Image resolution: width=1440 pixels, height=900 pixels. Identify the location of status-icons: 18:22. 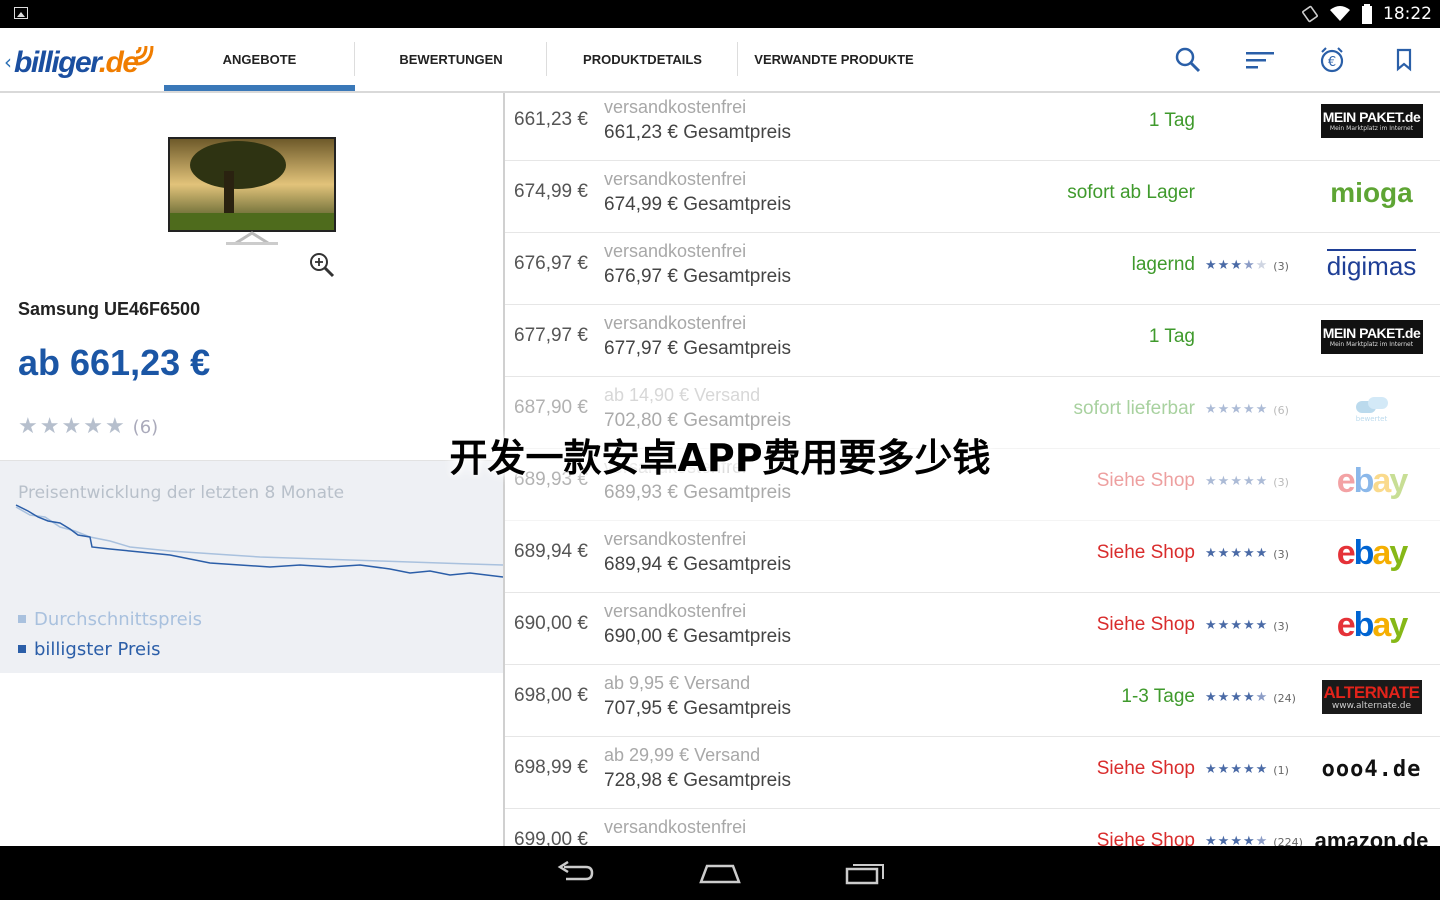
(1366, 14).